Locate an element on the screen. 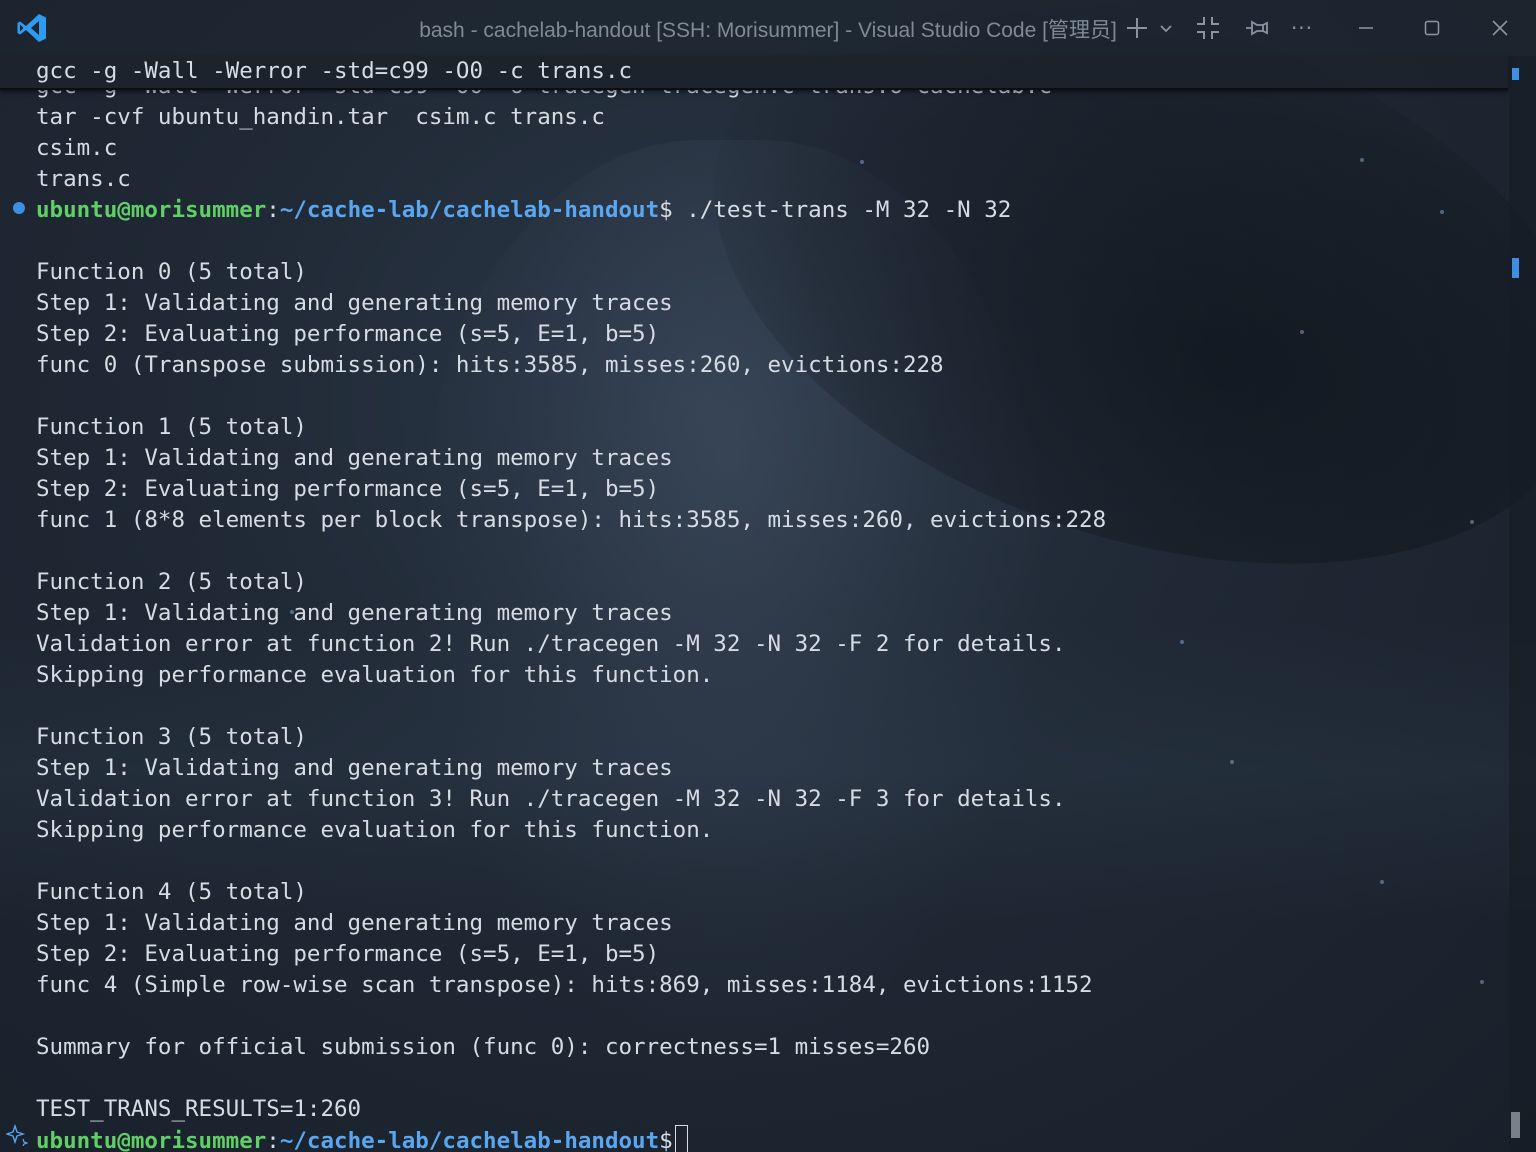 This screenshot has width=1536, height=1152. terminal-output-line: Function 1 (5 total) is located at coordinates (171, 427).